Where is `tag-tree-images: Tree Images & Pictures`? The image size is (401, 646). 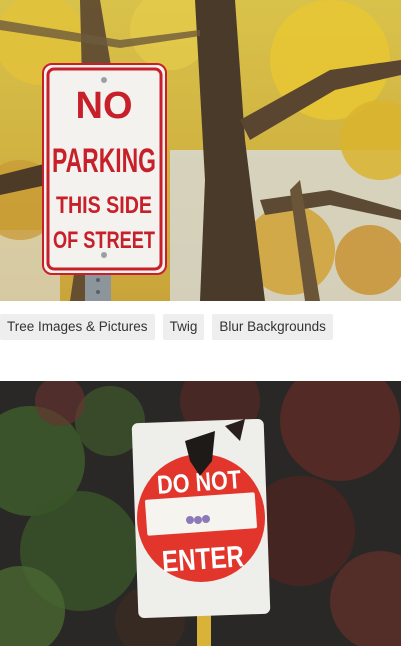 tag-tree-images: Tree Images & Pictures is located at coordinates (77, 327).